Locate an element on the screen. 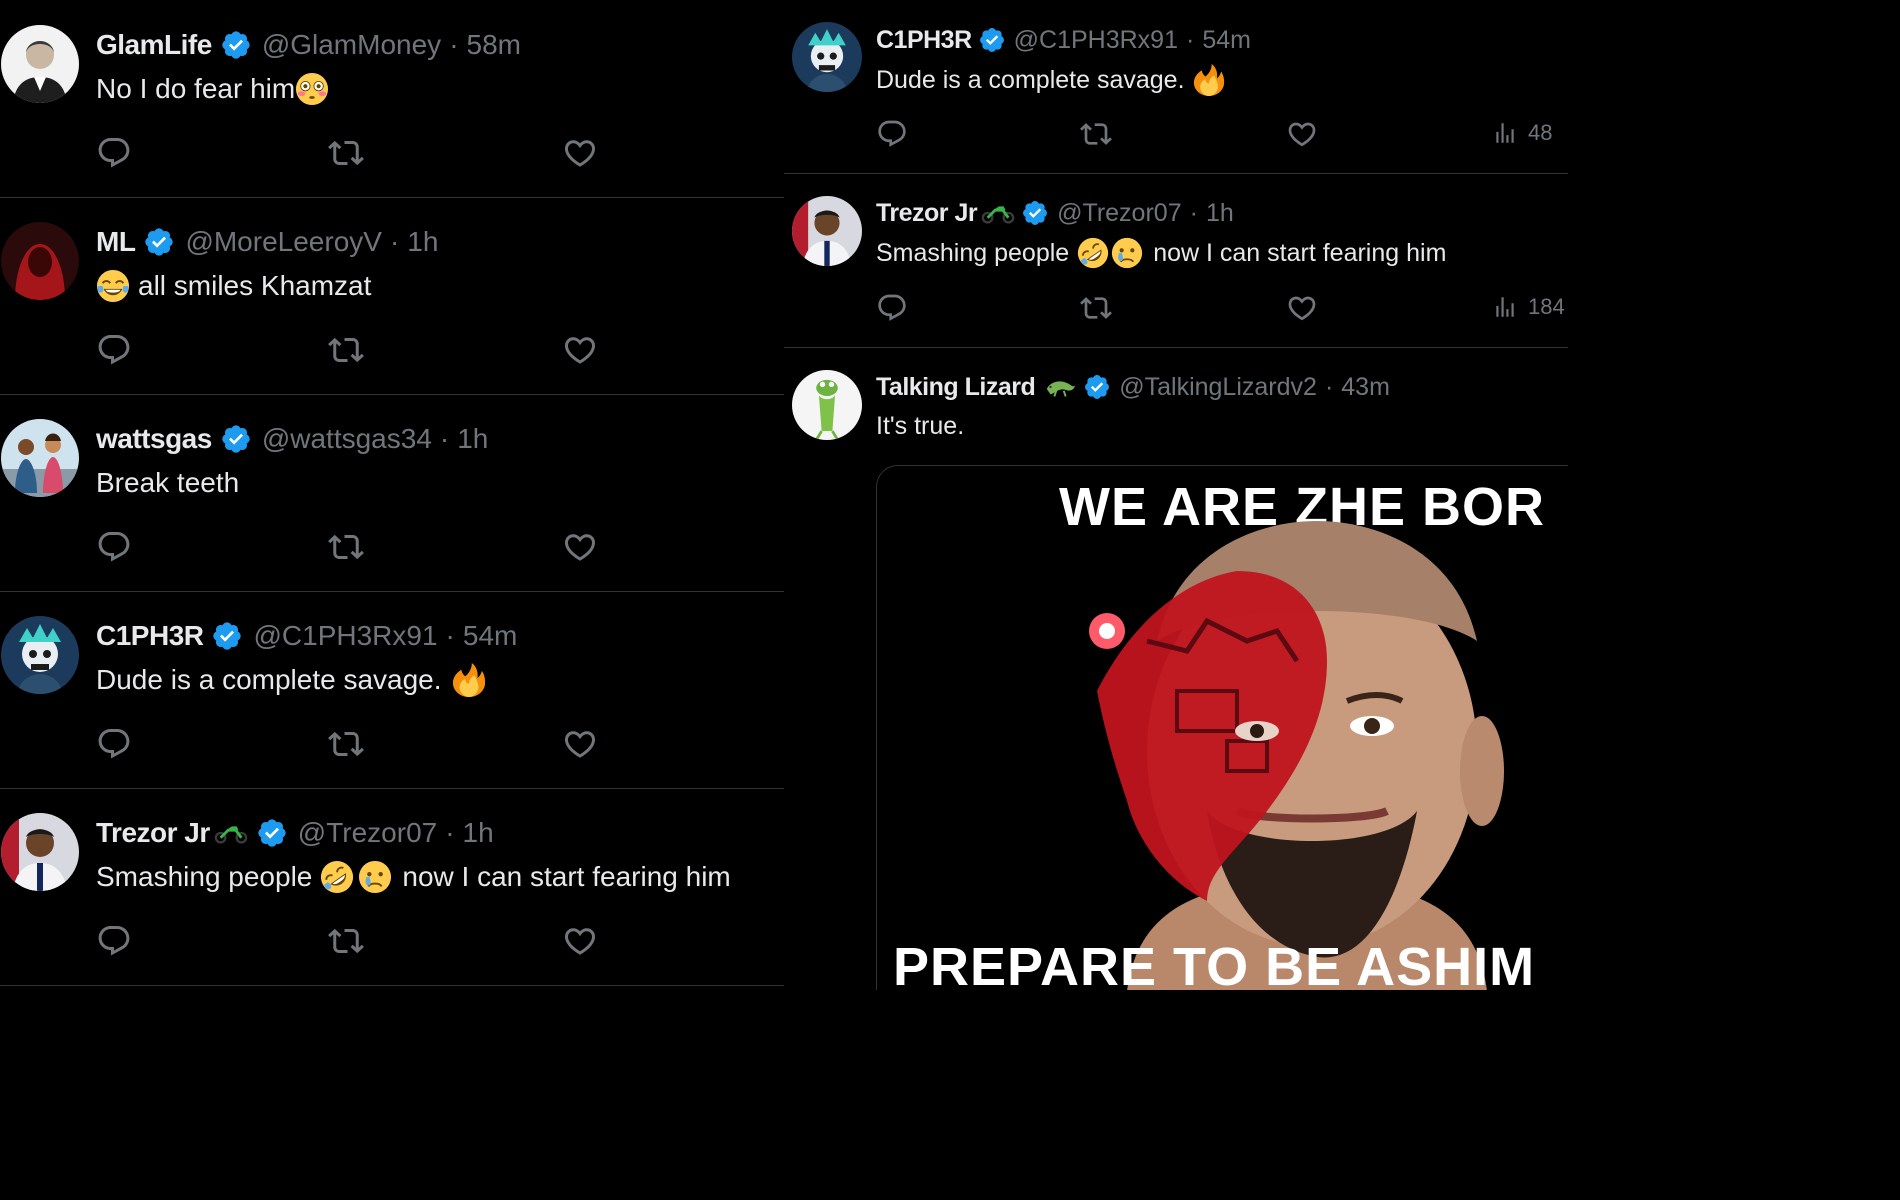 This screenshot has height=1200, width=1900. tweet-text-content: all smiles Khamzat is located at coordinates (255, 285).